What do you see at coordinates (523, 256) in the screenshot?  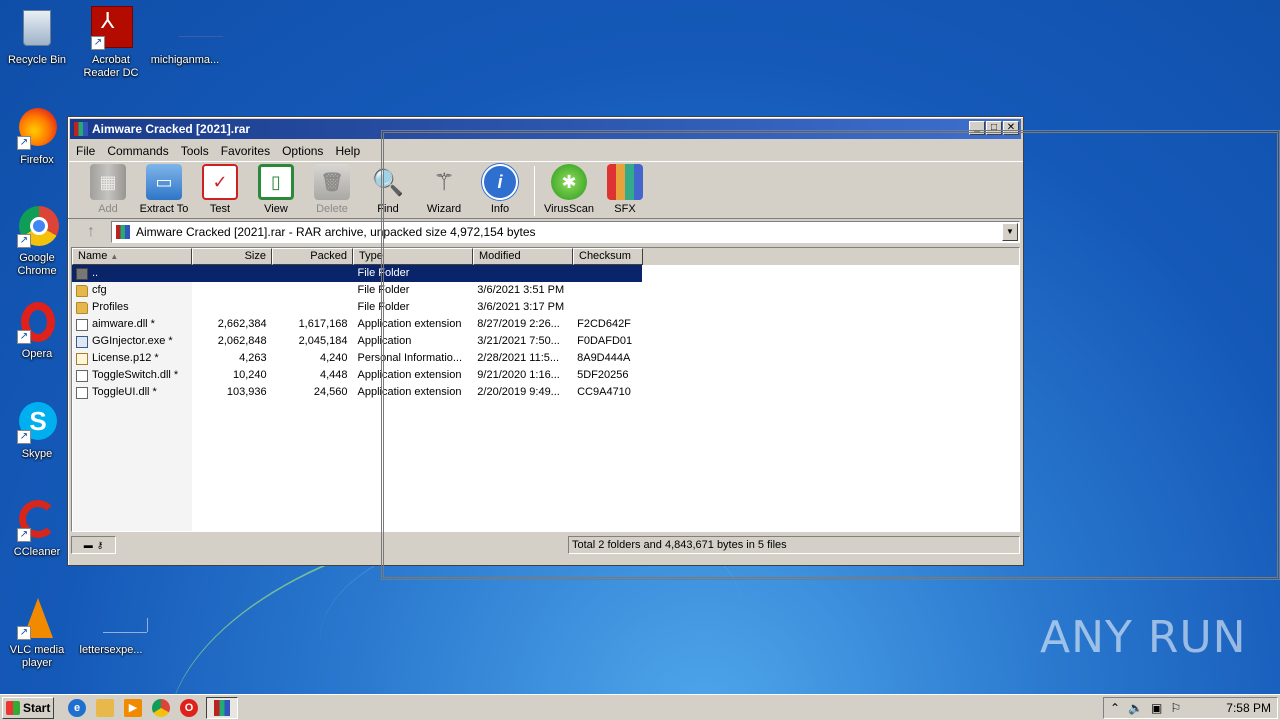 I see `column-header-modified: Modified` at bounding box center [523, 256].